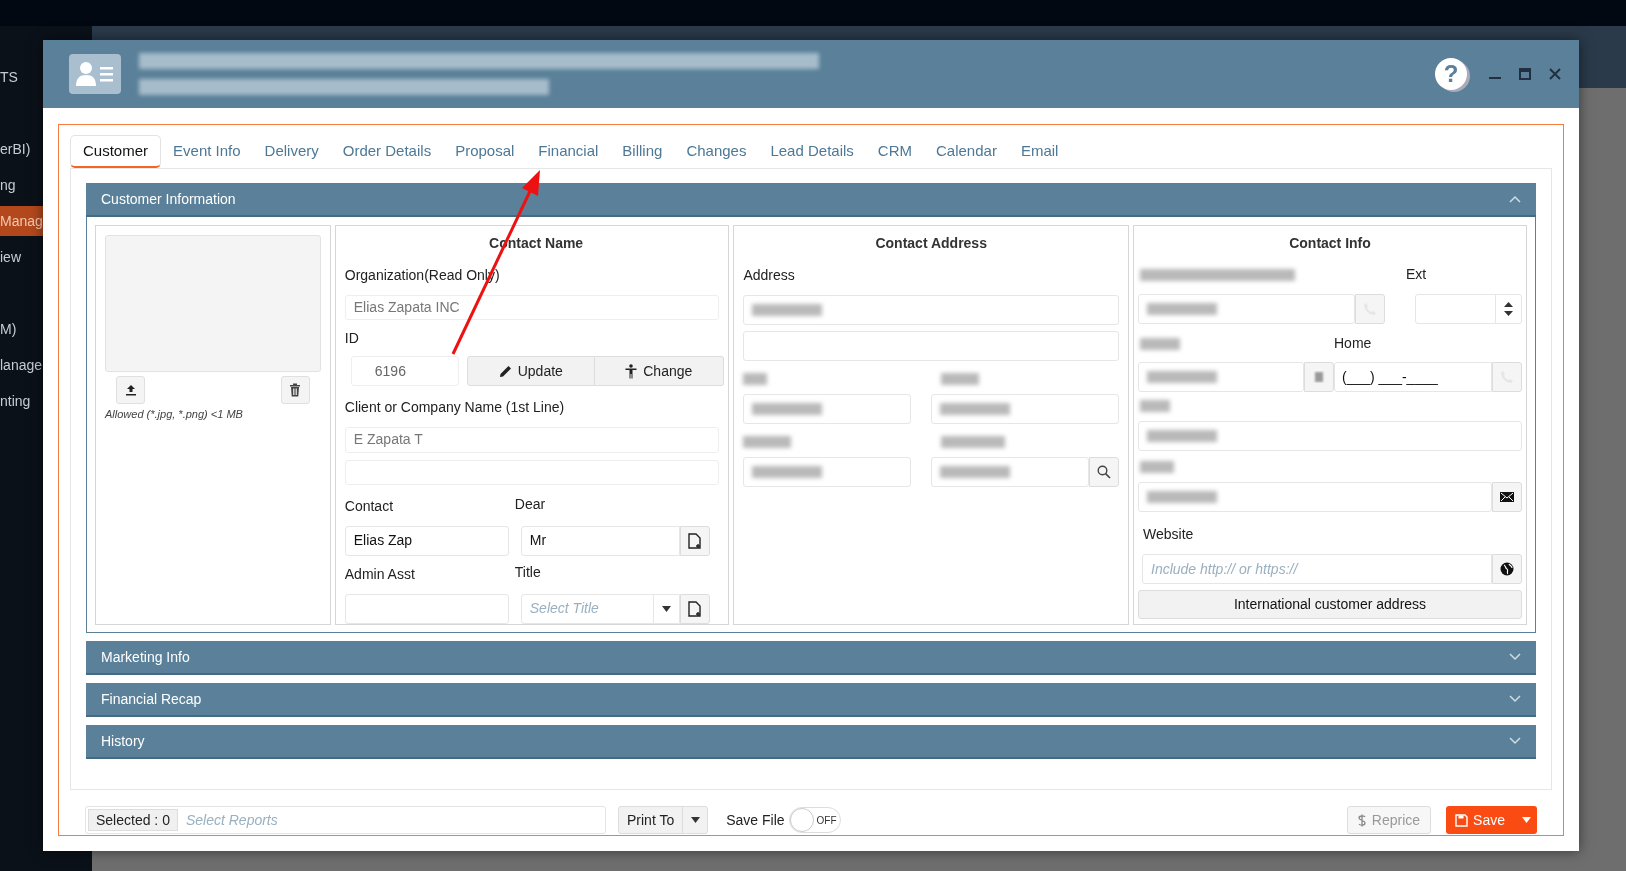 The width and height of the screenshot is (1626, 871). Describe the element at coordinates (811, 742) in the screenshot. I see `section-header: History` at that location.